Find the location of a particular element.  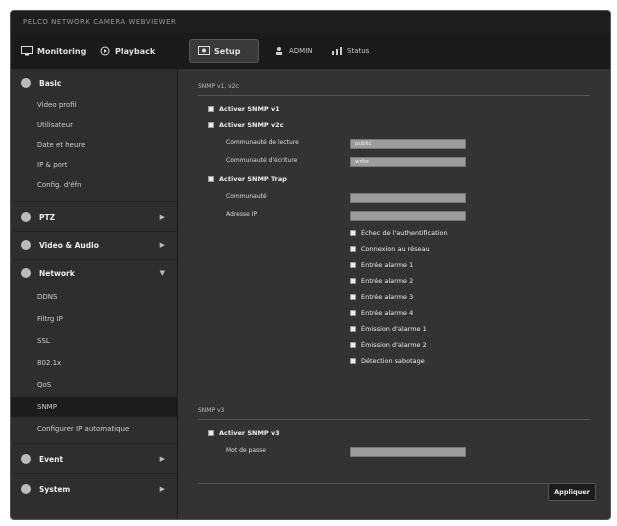

sidebar-item-label: Date et heure is located at coordinates (61, 145).